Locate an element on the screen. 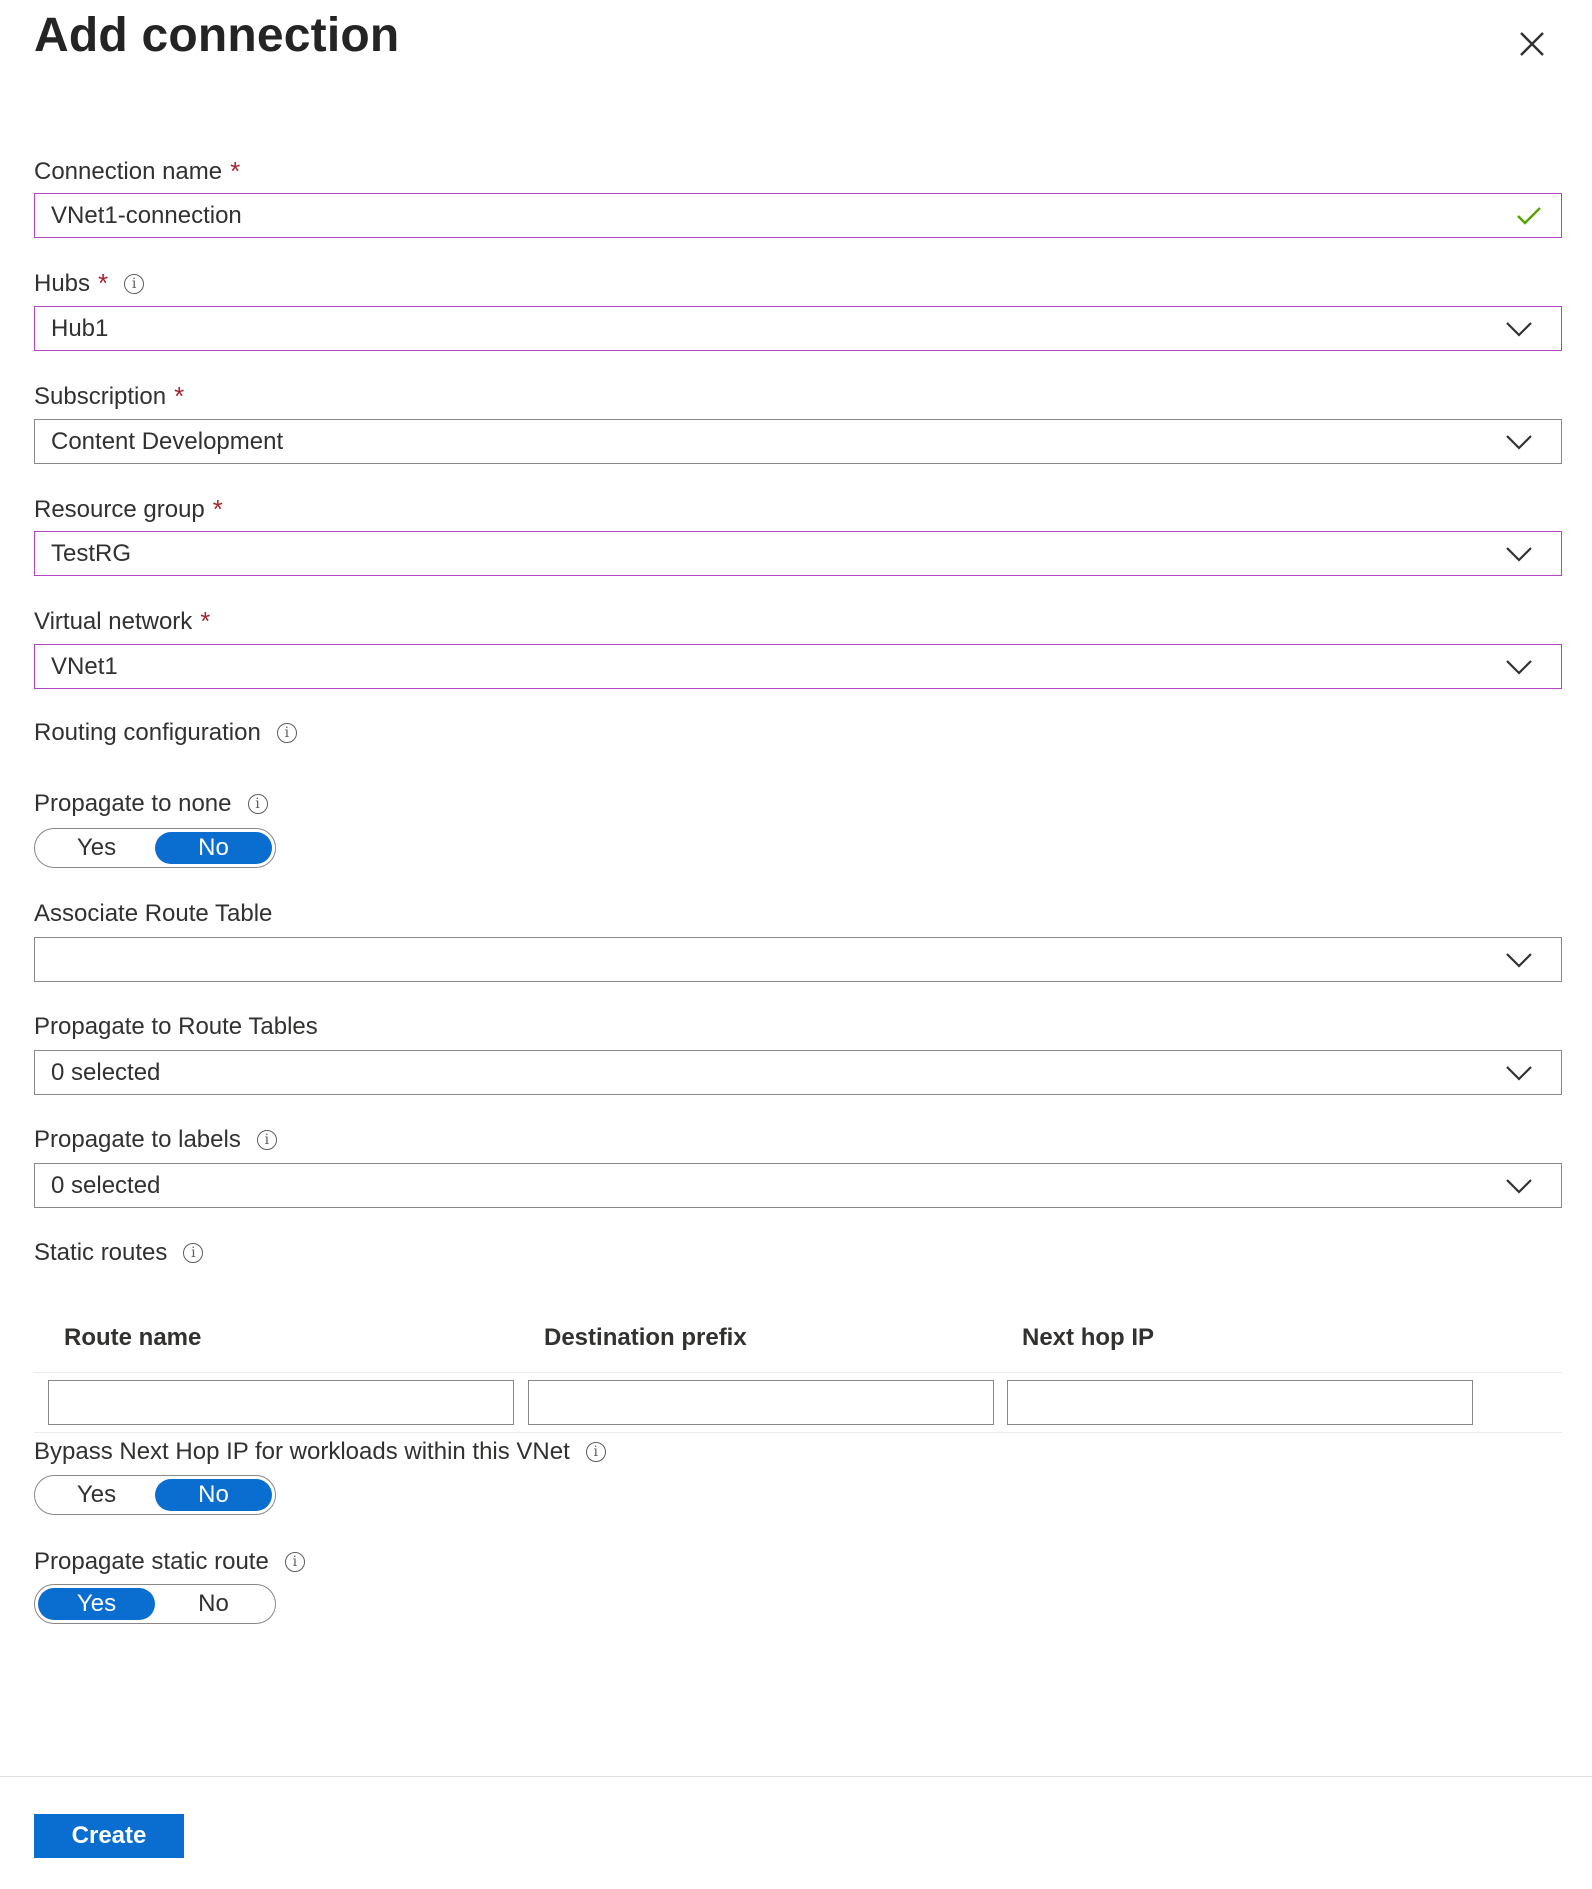 This screenshot has height=1889, width=1592. associate-route-table-label-text: Associate Route Table is located at coordinates (153, 913).